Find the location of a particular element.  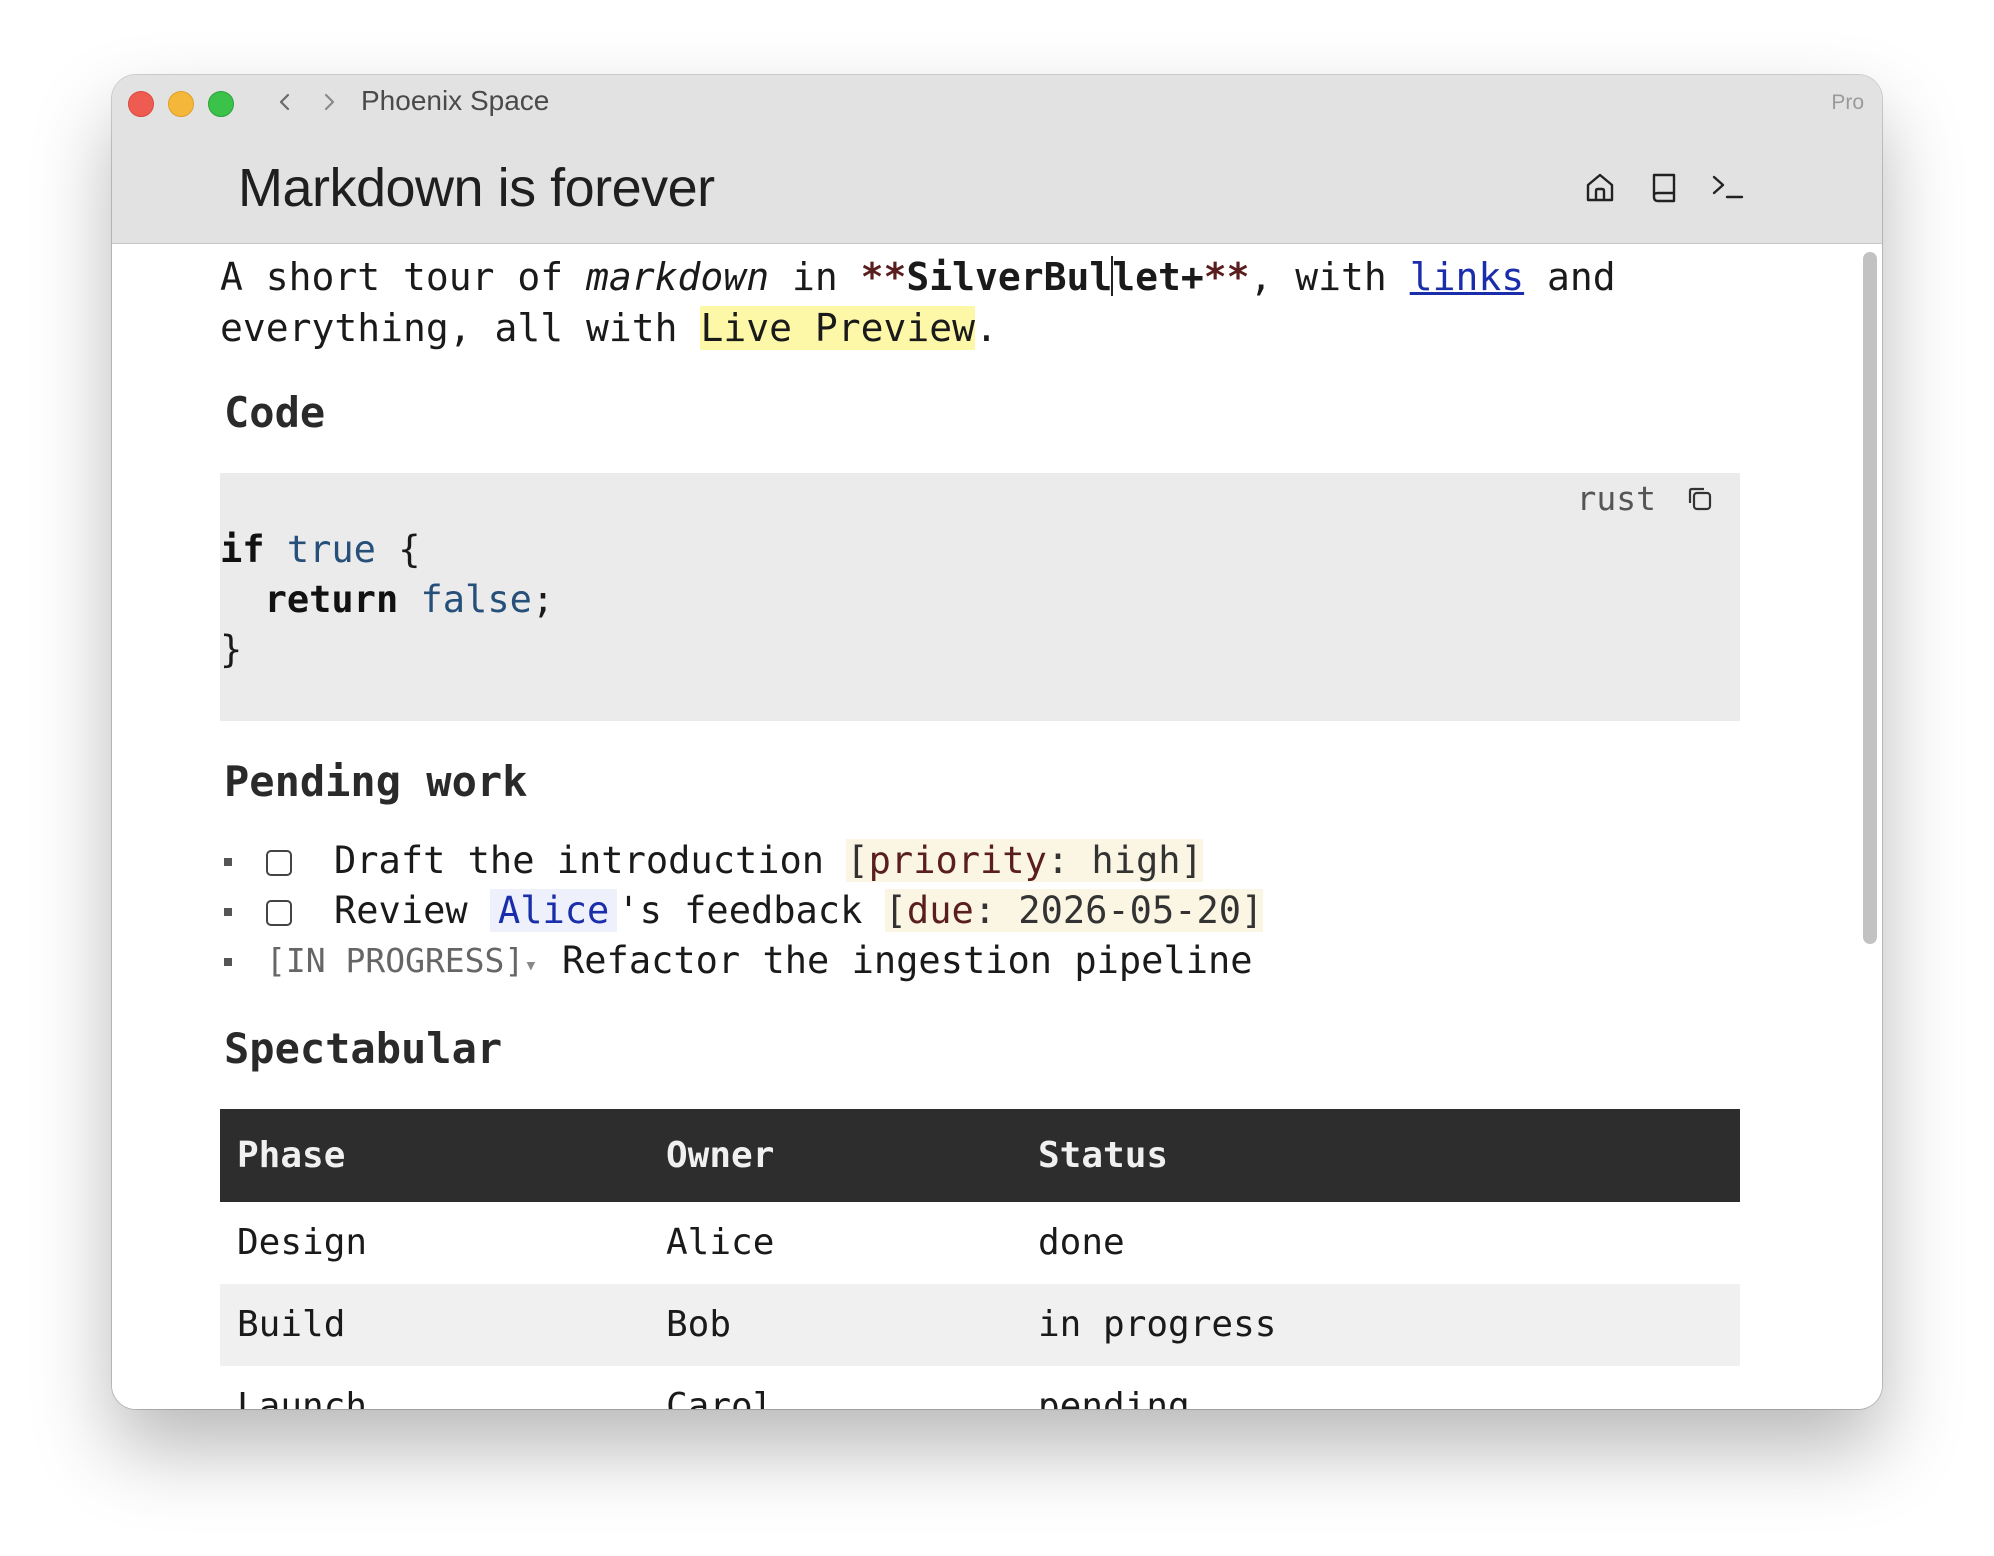

intro-bold-text: let+ is located at coordinates (1158, 277).